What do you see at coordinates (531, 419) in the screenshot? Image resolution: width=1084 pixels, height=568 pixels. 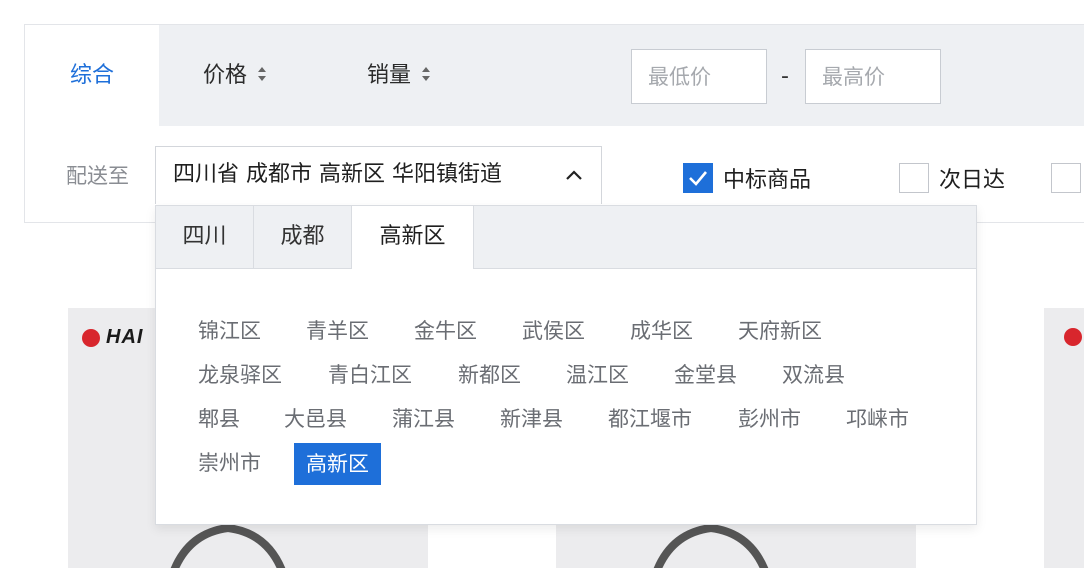 I see `district-option: 新津县` at bounding box center [531, 419].